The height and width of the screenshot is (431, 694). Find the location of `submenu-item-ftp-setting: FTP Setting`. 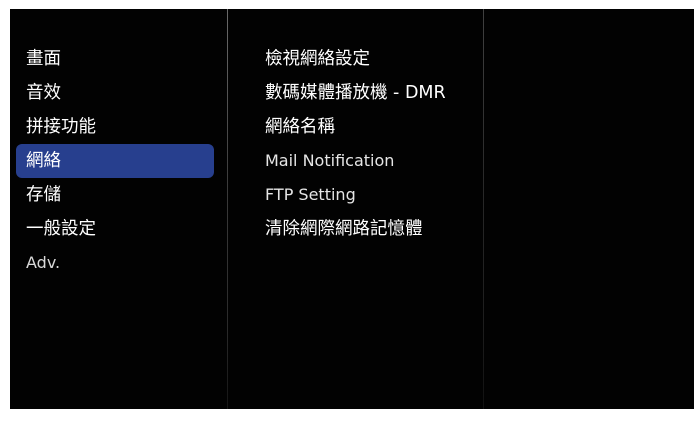

submenu-item-ftp-setting: FTP Setting is located at coordinates (355, 195).